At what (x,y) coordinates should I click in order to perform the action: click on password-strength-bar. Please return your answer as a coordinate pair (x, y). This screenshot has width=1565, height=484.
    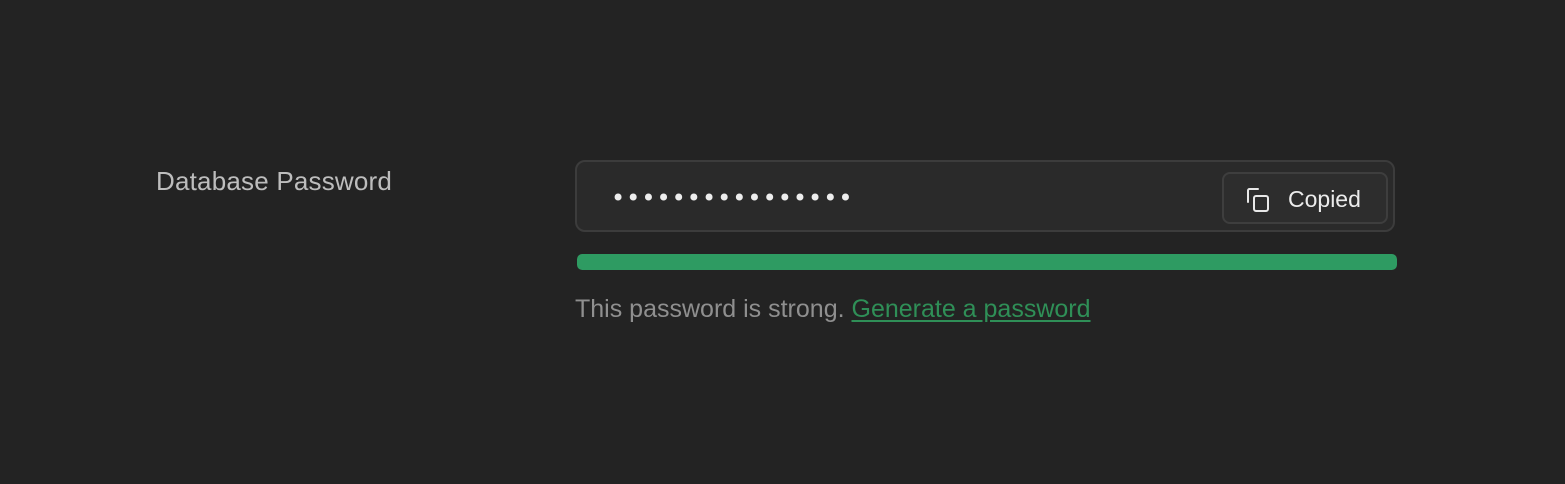
    Looking at the image, I should click on (987, 262).